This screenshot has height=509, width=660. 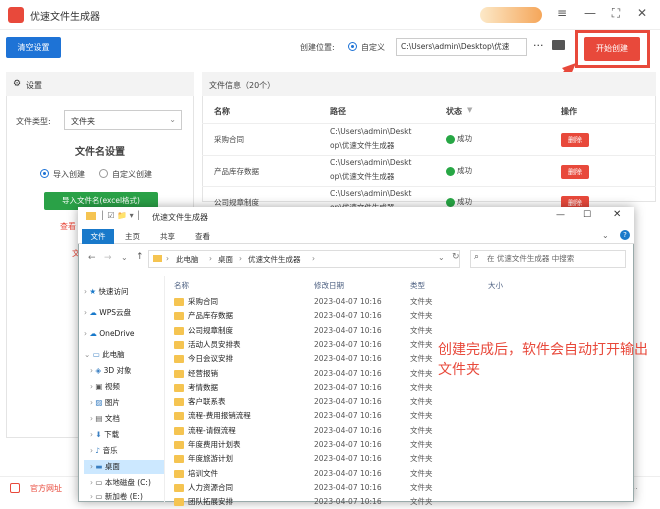 I want to click on custom-radio, so click(x=352, y=46).